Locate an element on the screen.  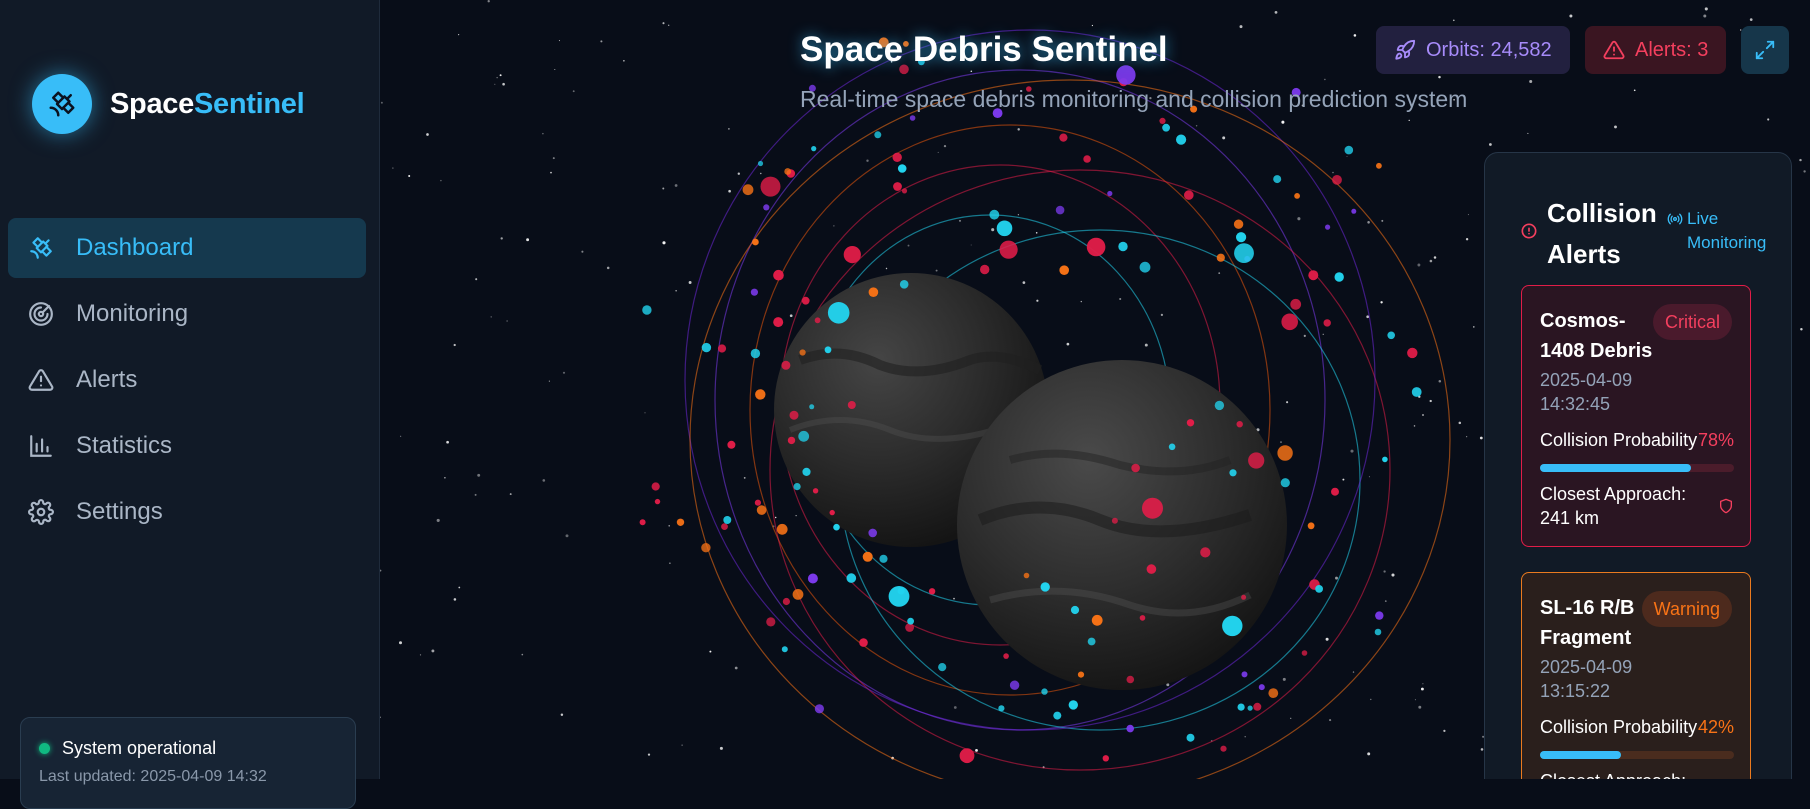
nav-item-alerts: Alerts is located at coordinates (187, 380).